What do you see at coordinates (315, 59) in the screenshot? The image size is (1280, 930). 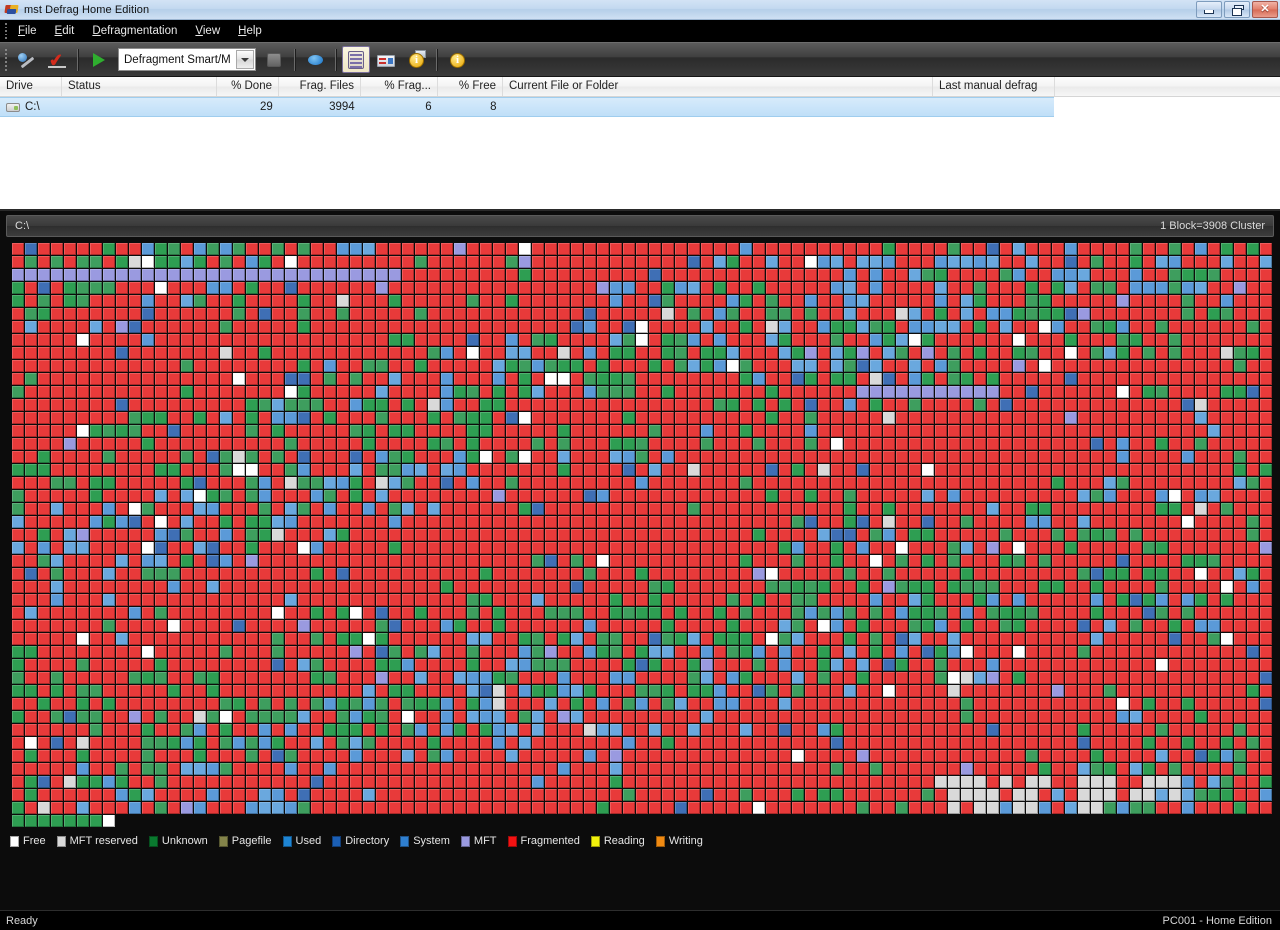 I see `pause-defrag-button` at bounding box center [315, 59].